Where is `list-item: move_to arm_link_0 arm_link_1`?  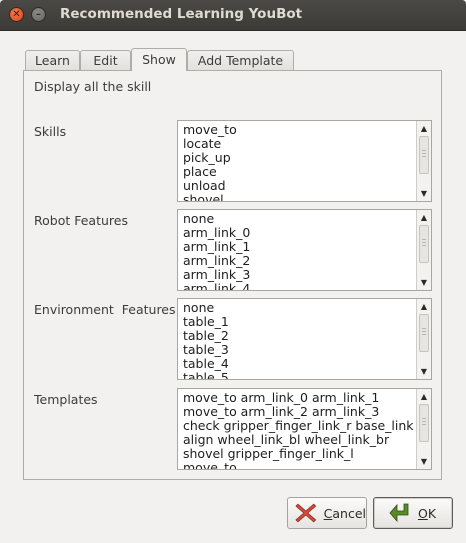
list-item: move_to arm_link_0 arm_link_1 is located at coordinates (299, 398).